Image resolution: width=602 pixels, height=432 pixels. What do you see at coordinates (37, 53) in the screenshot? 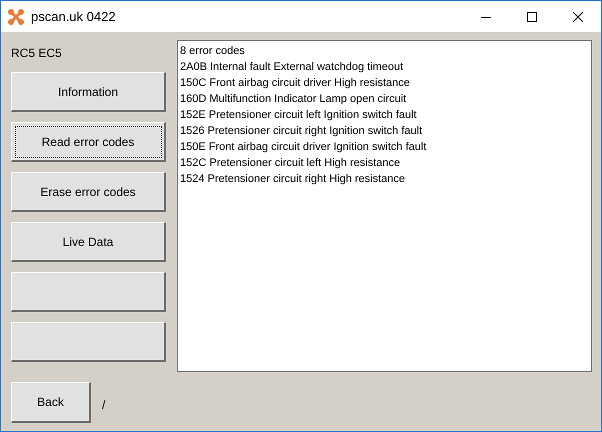
I see `module-label: RC5 EC5` at bounding box center [37, 53].